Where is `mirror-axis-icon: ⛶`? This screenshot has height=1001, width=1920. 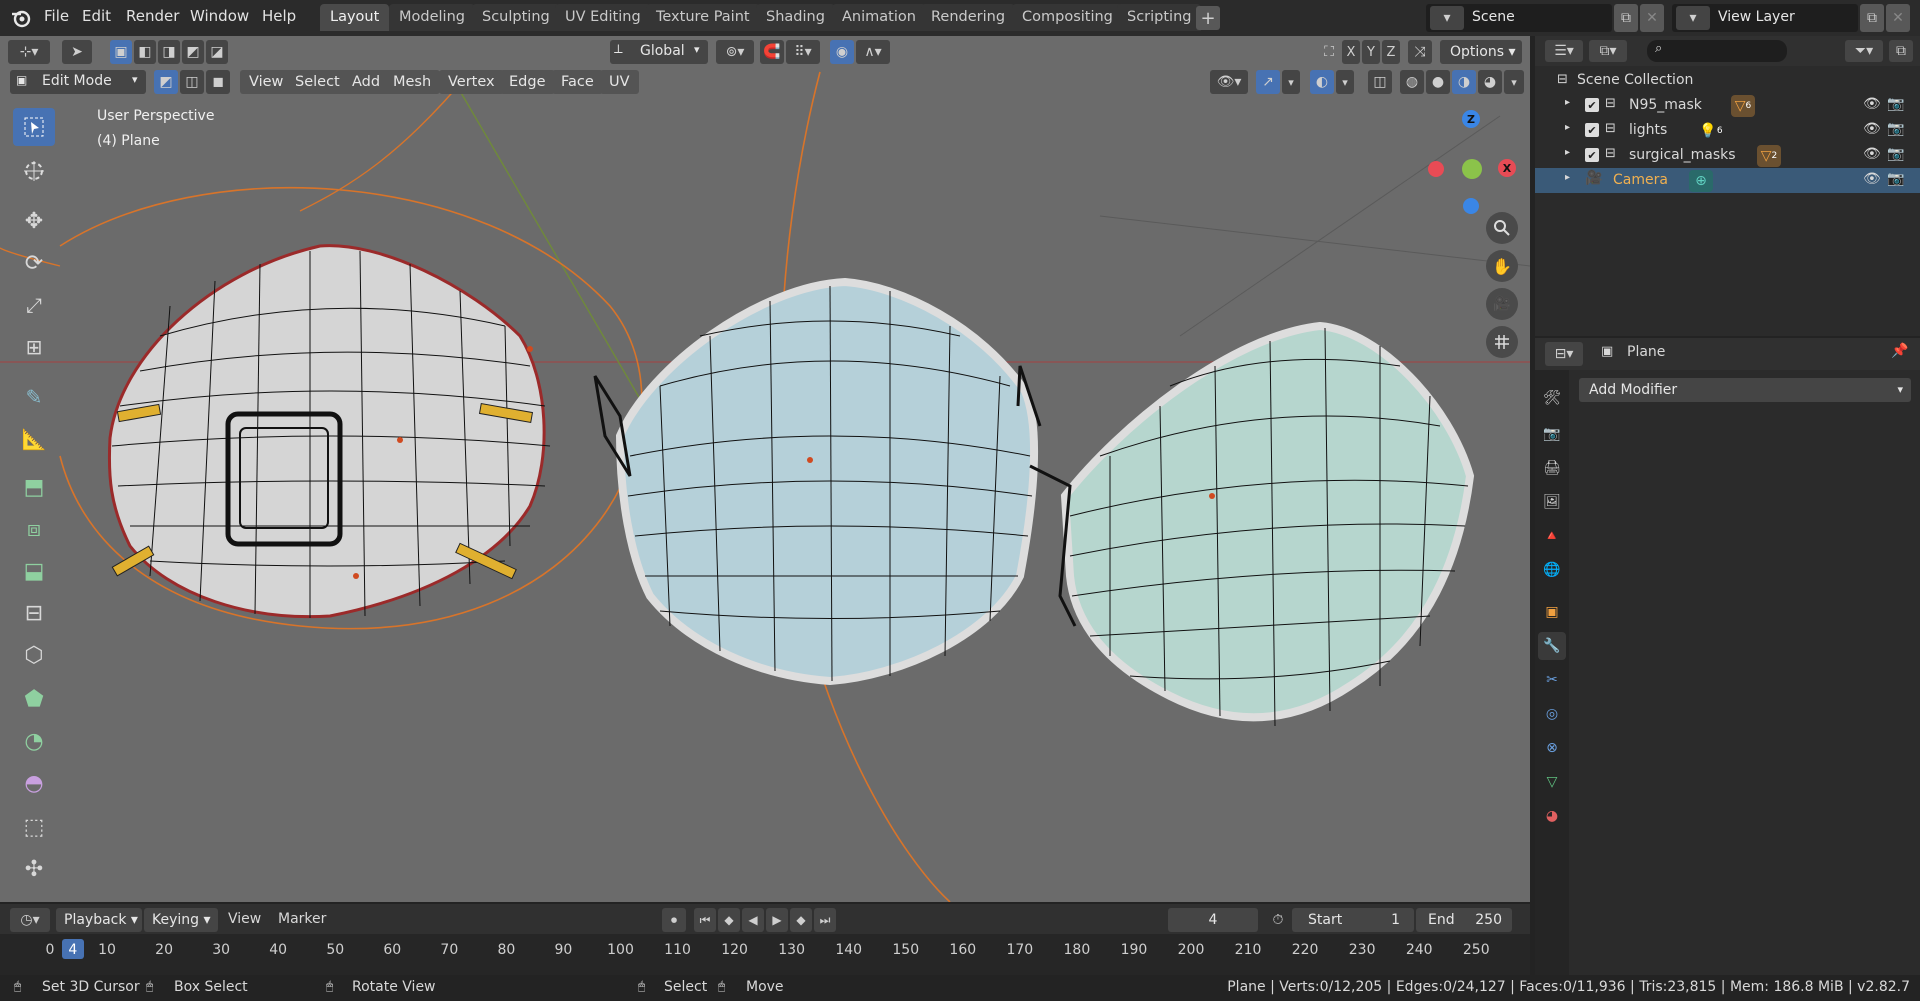
mirror-axis-icon: ⛶ is located at coordinates (1329, 52).